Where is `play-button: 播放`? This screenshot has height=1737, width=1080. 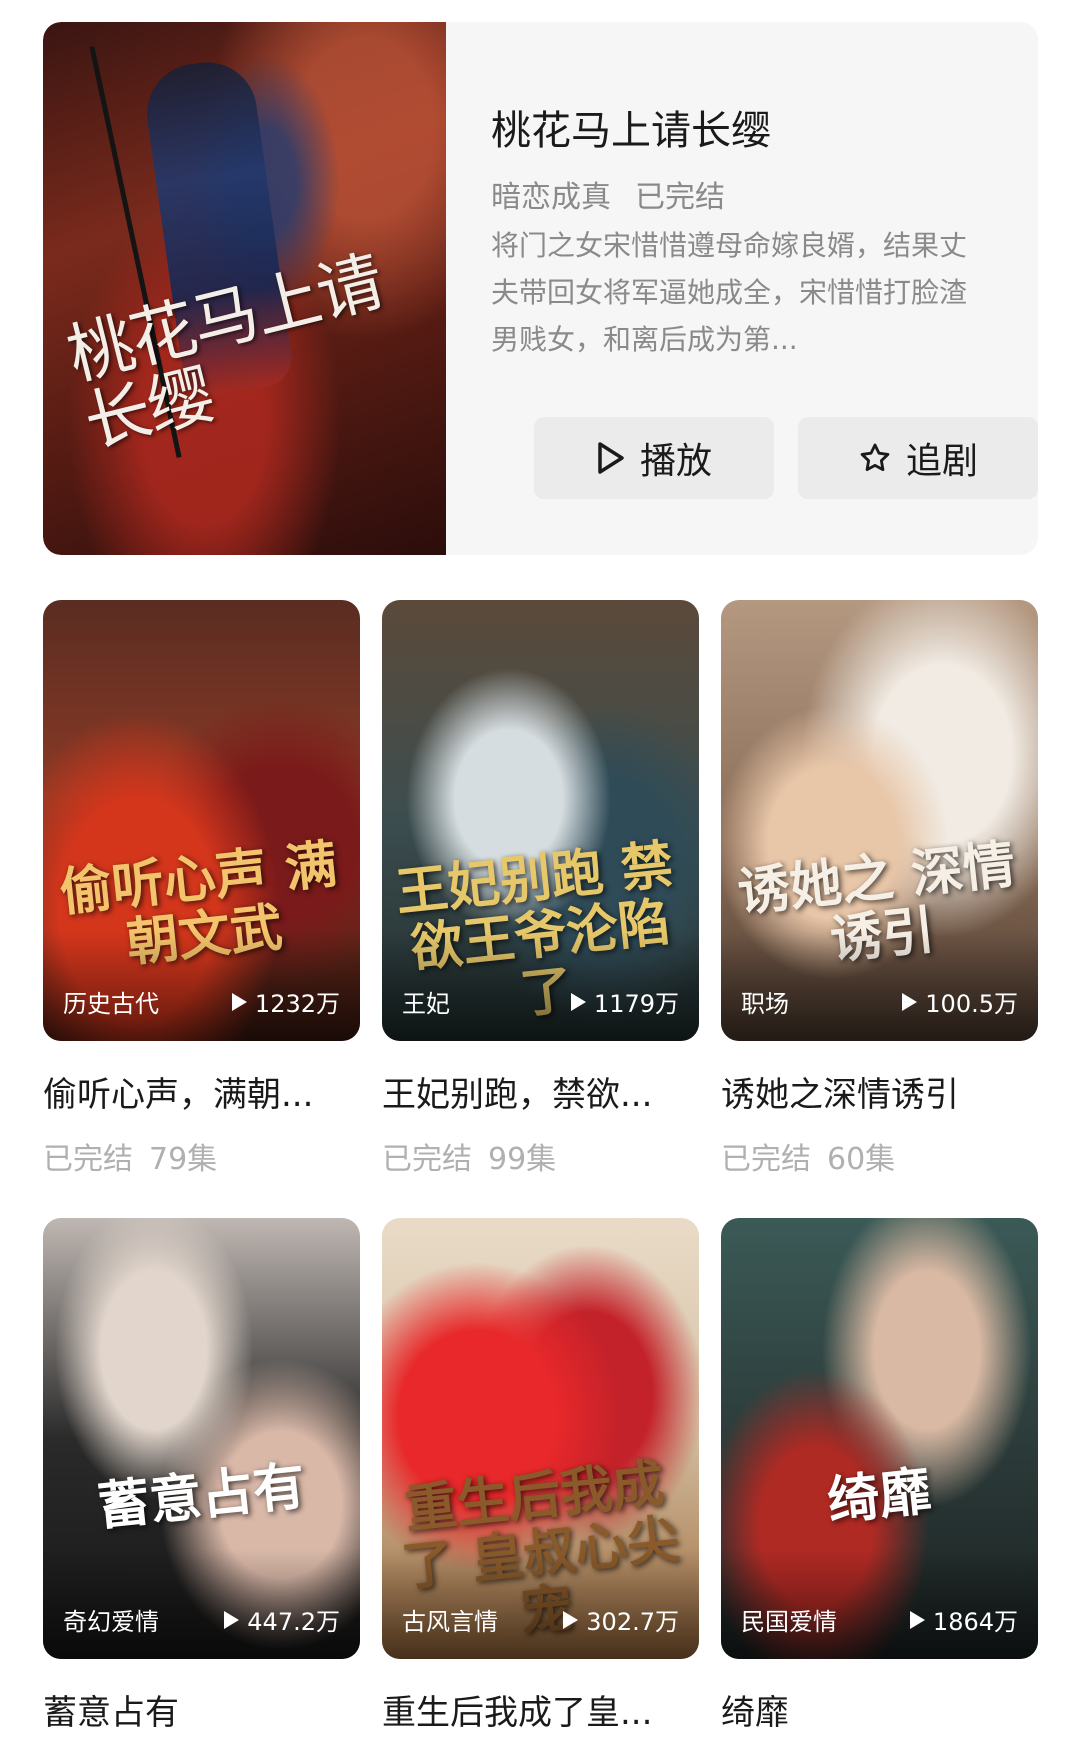 play-button: 播放 is located at coordinates (654, 458).